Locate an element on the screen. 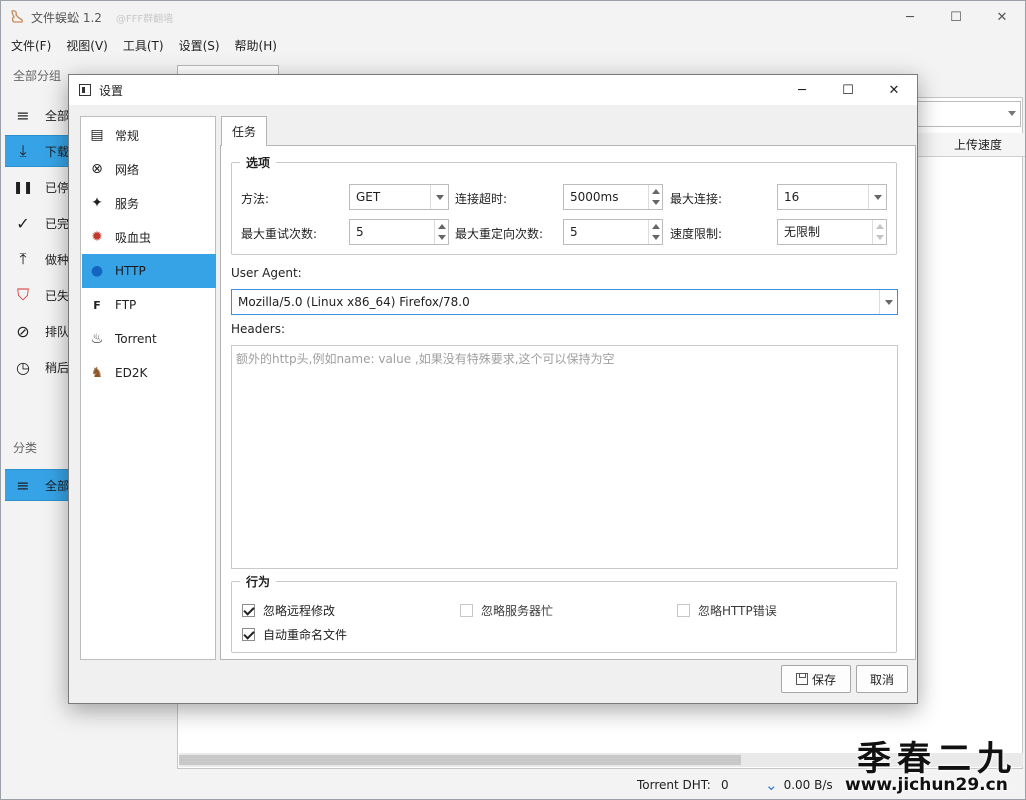  cancel-button: 取消 is located at coordinates (882, 679).